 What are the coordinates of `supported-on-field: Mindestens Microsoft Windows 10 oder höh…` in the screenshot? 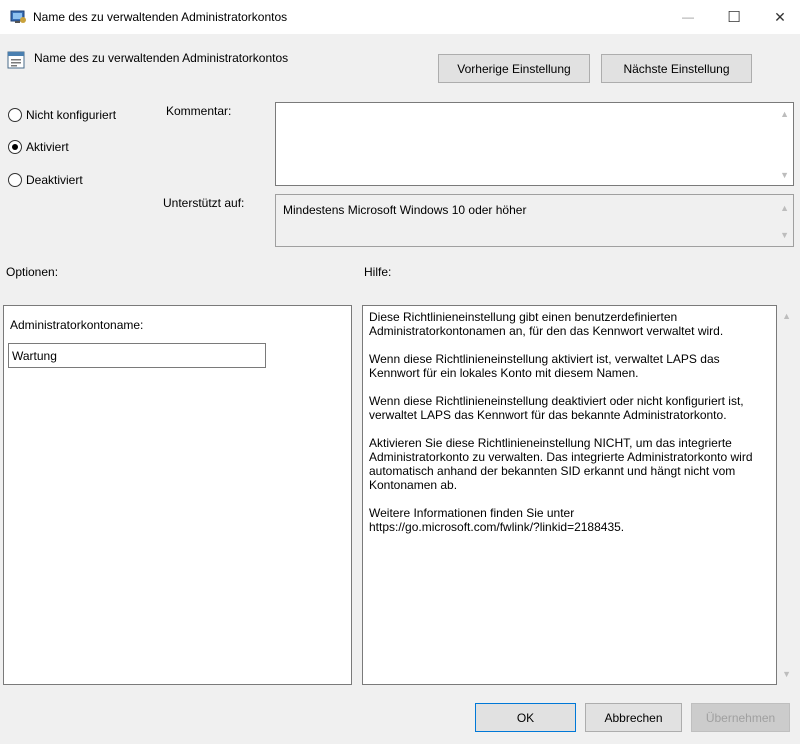 It's located at (534, 220).